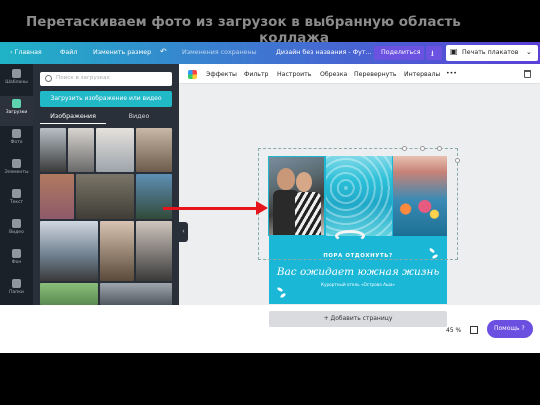 The width and height of the screenshot is (540, 405). Describe the element at coordinates (211, 208) in the screenshot. I see `drag-arrow` at that location.